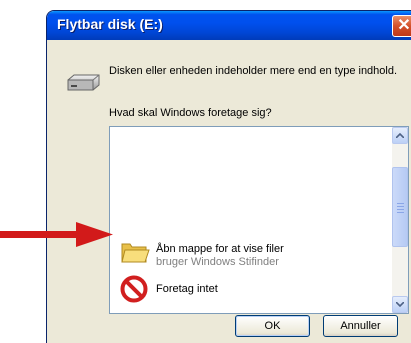 The height and width of the screenshot is (343, 411). I want to click on scroll-thumb, so click(400, 207).